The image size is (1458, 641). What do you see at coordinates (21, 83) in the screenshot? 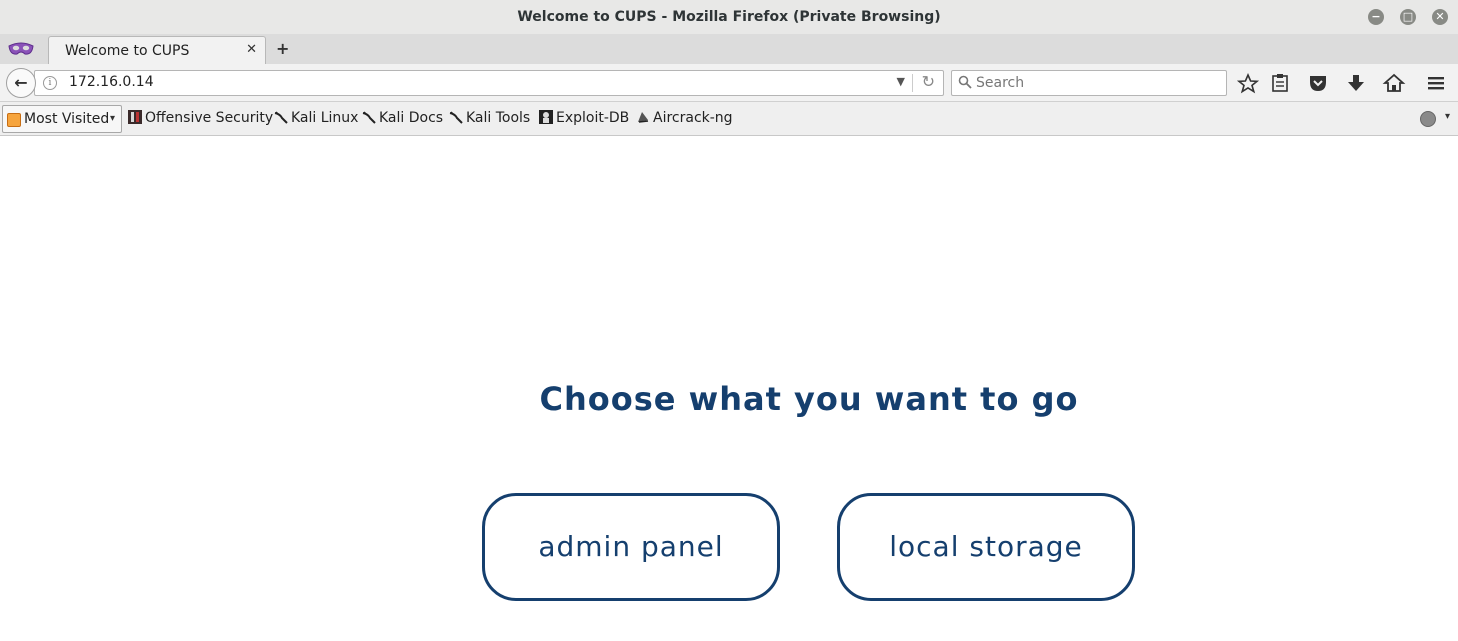
I see `back-button: ←` at bounding box center [21, 83].